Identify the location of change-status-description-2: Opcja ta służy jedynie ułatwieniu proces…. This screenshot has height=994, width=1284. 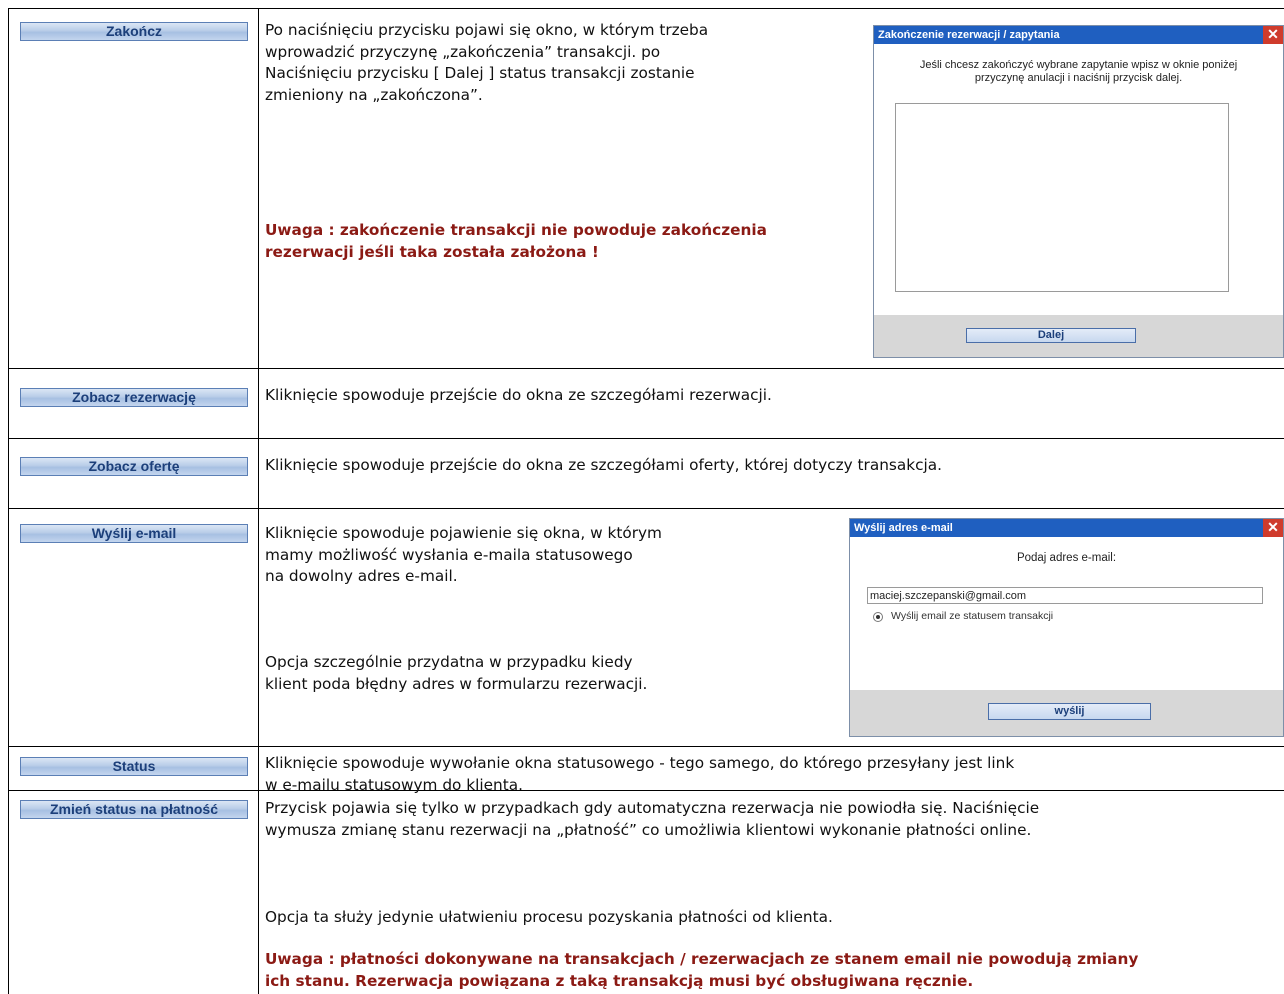
(549, 917).